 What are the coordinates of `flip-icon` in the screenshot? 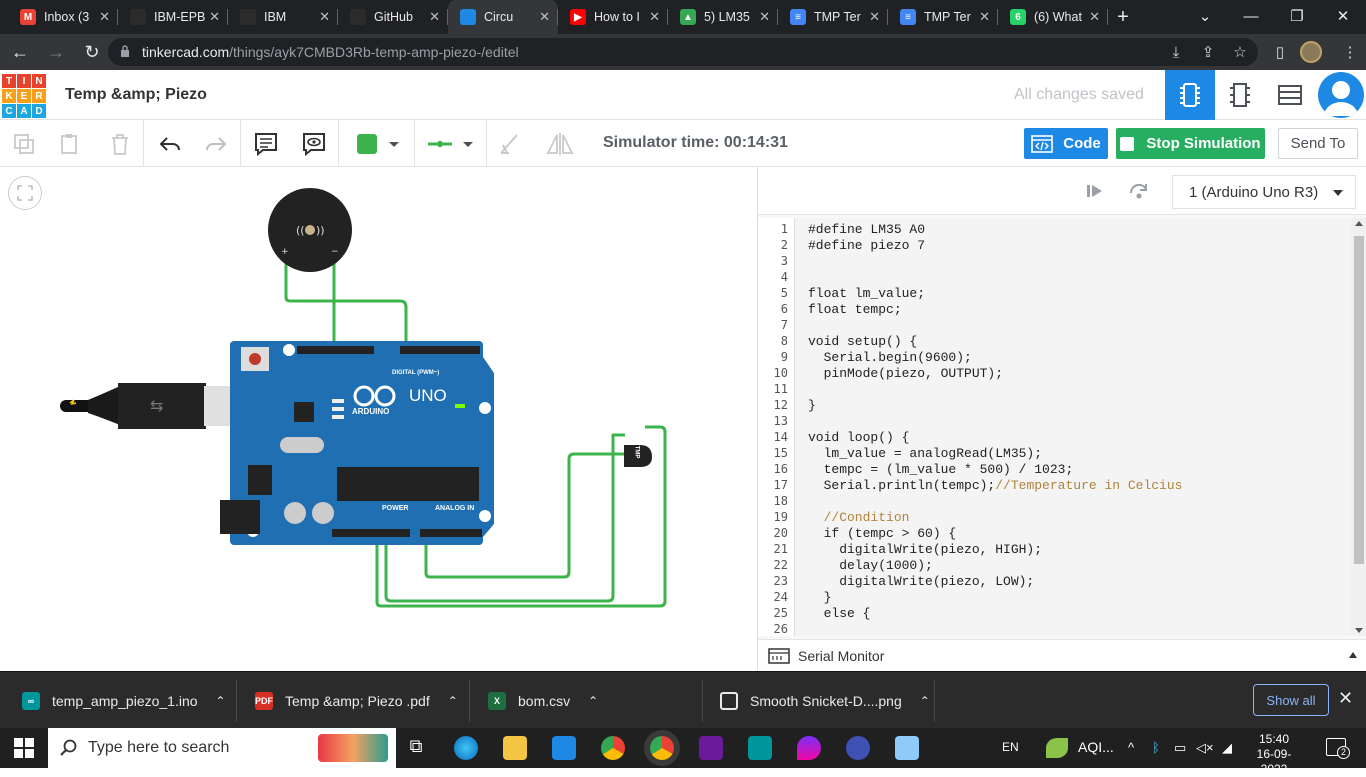 It's located at (560, 144).